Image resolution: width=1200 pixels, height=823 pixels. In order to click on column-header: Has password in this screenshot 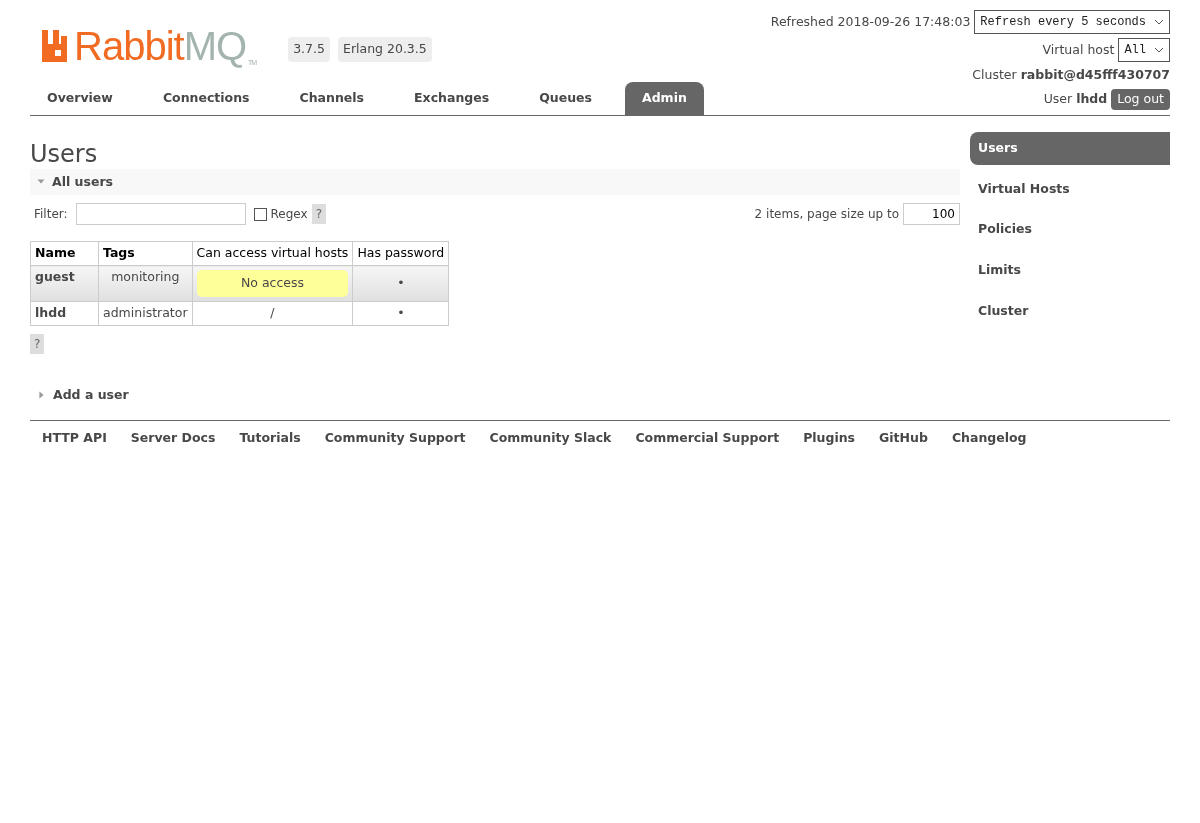, I will do `click(400, 253)`.